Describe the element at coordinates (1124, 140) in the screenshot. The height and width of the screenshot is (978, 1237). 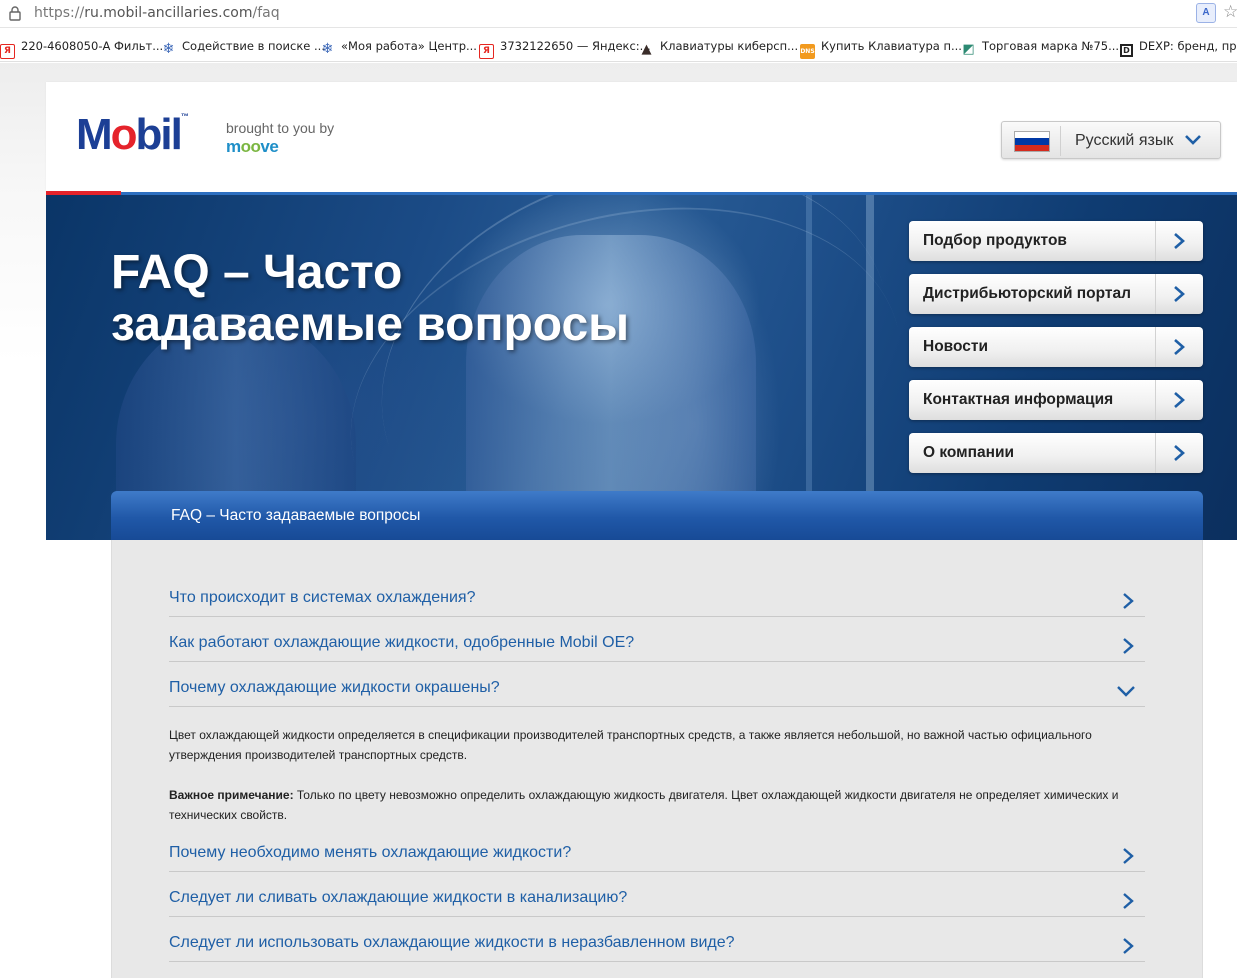
I see `language-label: Русский язык` at that location.